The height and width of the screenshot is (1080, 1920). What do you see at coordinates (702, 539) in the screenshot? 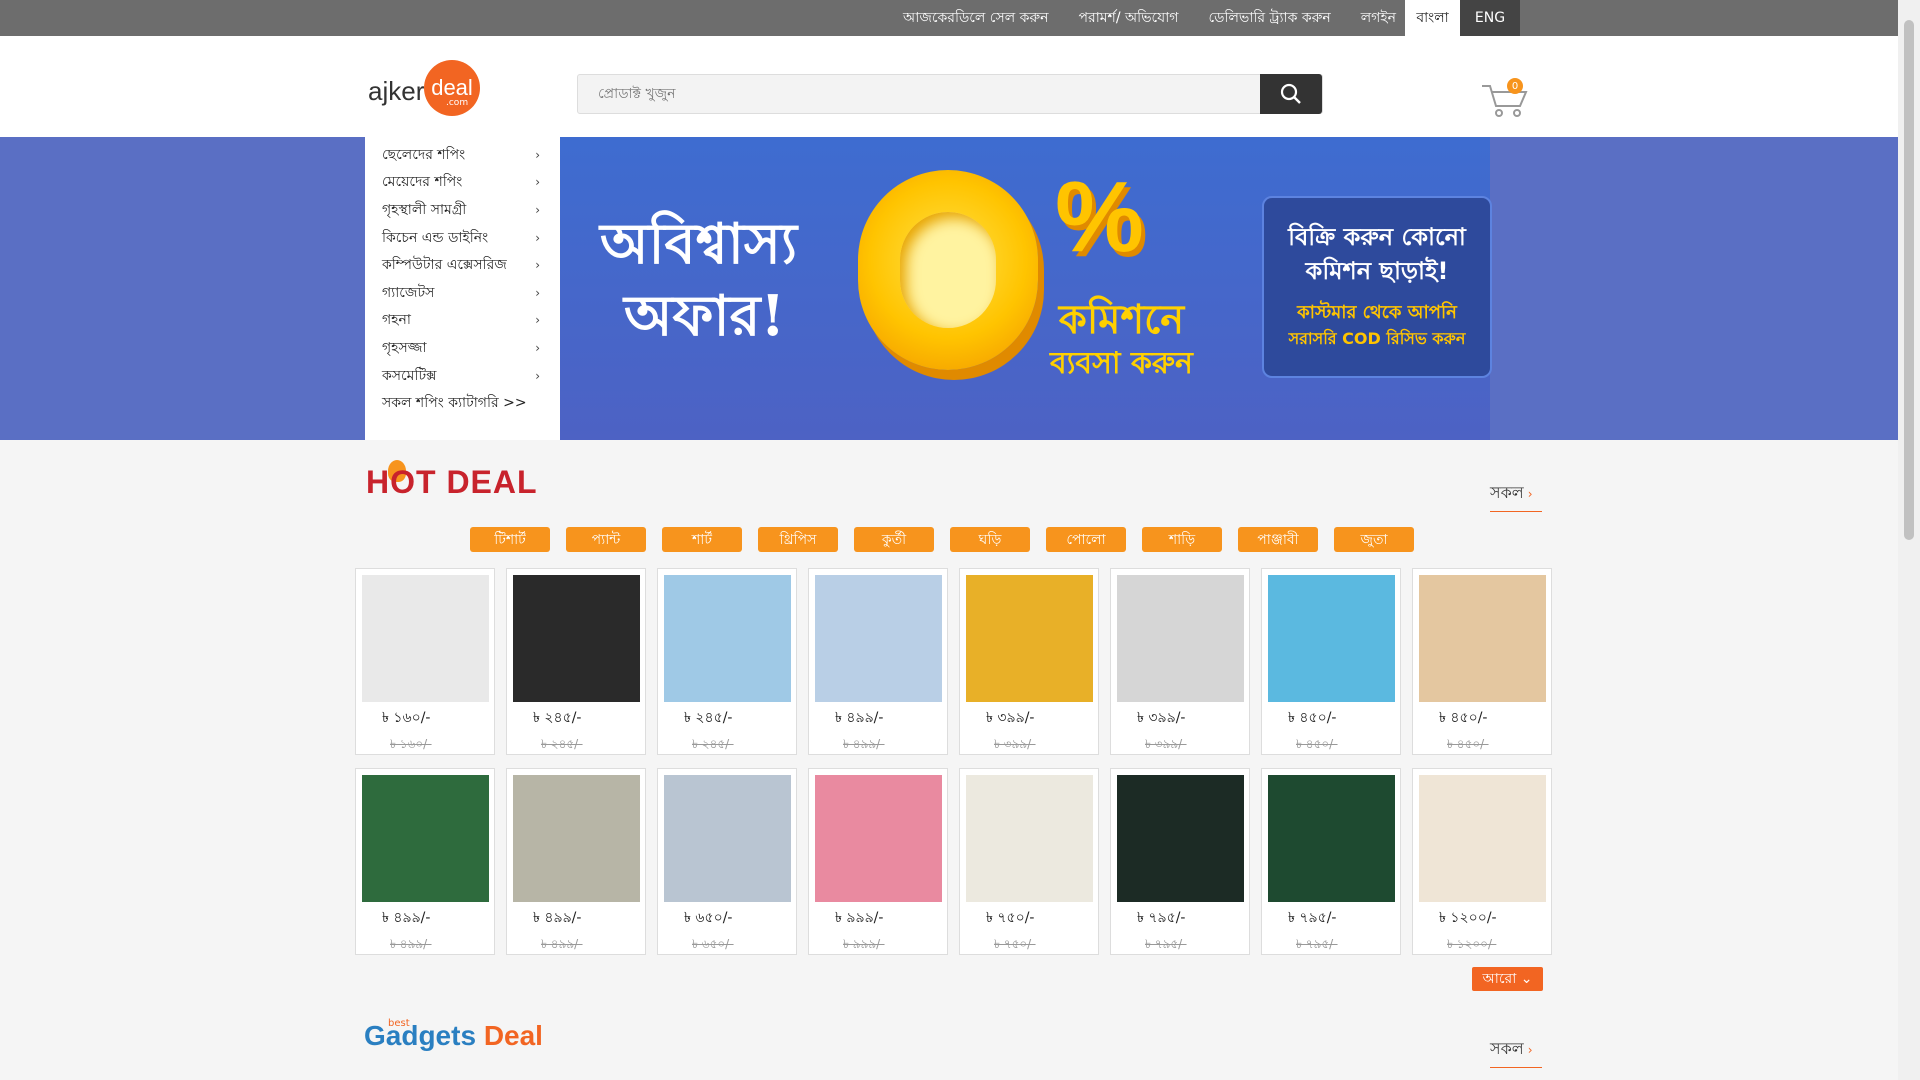
I see `chip-shirt: শার্ট` at bounding box center [702, 539].